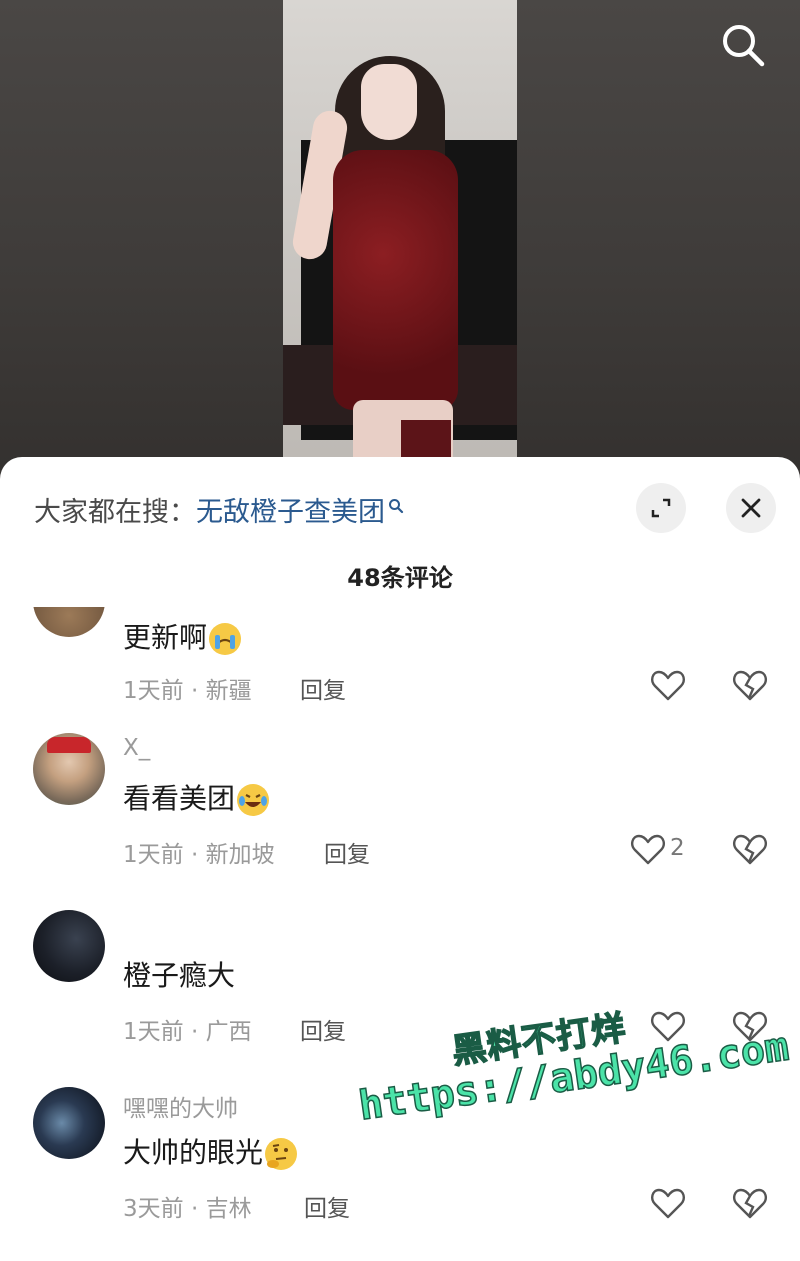 The height and width of the screenshot is (1261, 800). I want to click on comment-text: 大帅的眼光, so click(210, 1151).